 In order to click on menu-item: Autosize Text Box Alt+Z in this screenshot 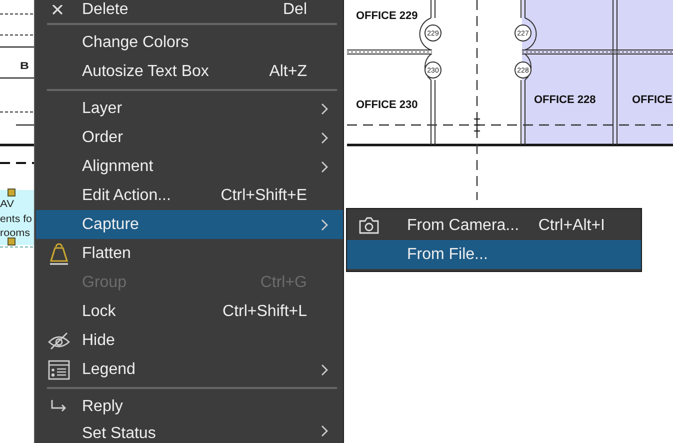, I will do `click(189, 71)`.